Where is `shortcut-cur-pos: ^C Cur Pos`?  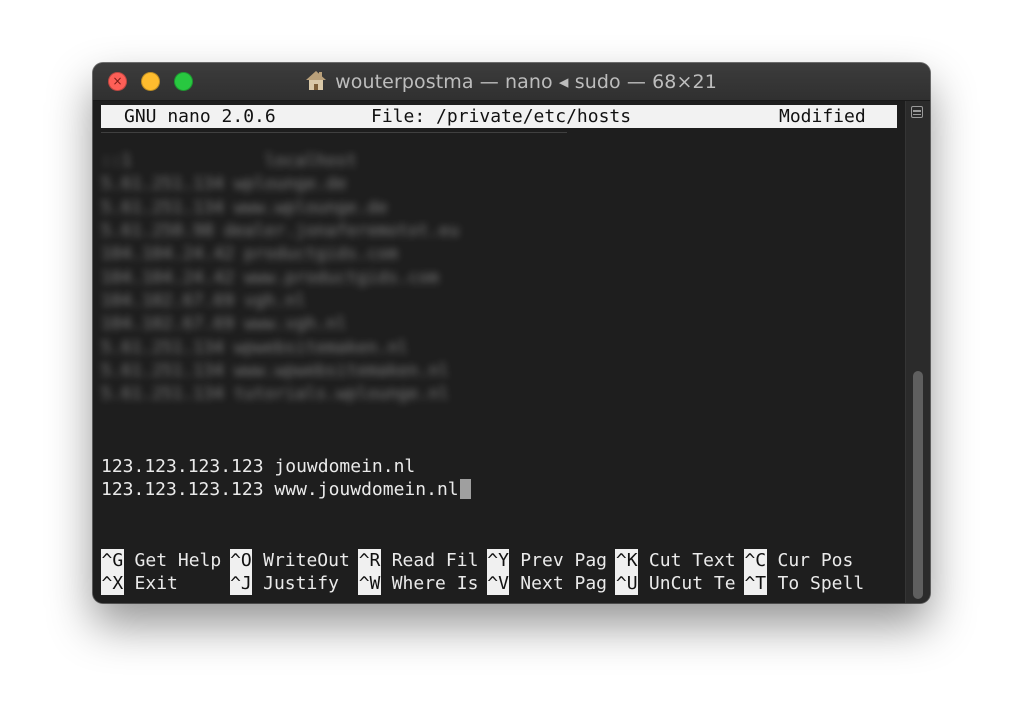 shortcut-cur-pos: ^C Cur Pos is located at coordinates (808, 560).